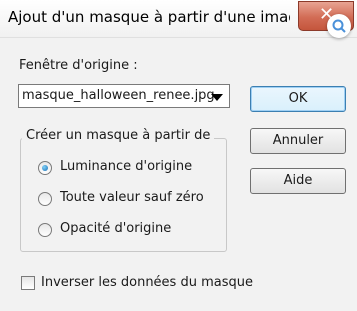  Describe the element at coordinates (339, 26) in the screenshot. I see `magnifier-icon` at that location.